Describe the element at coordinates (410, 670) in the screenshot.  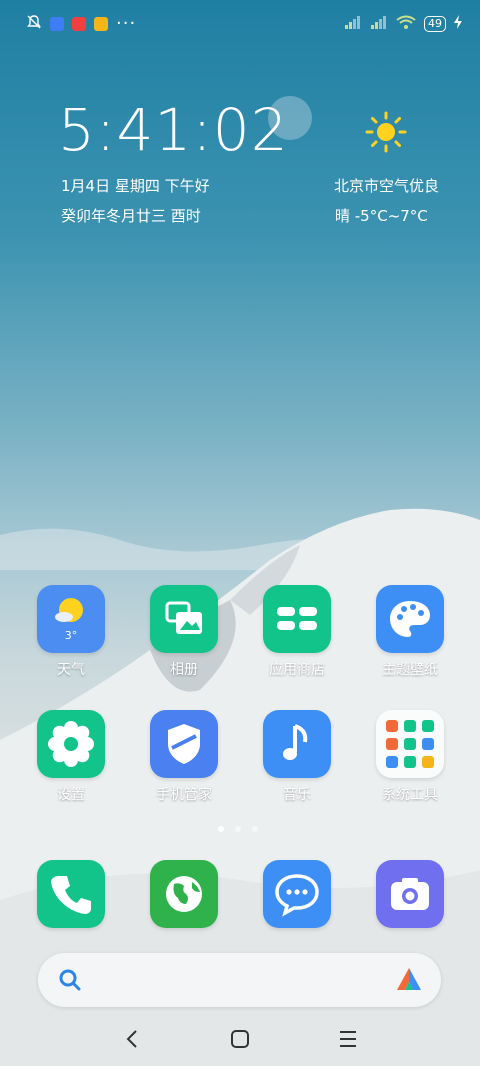
I see `app-label: 主题壁纸` at that location.